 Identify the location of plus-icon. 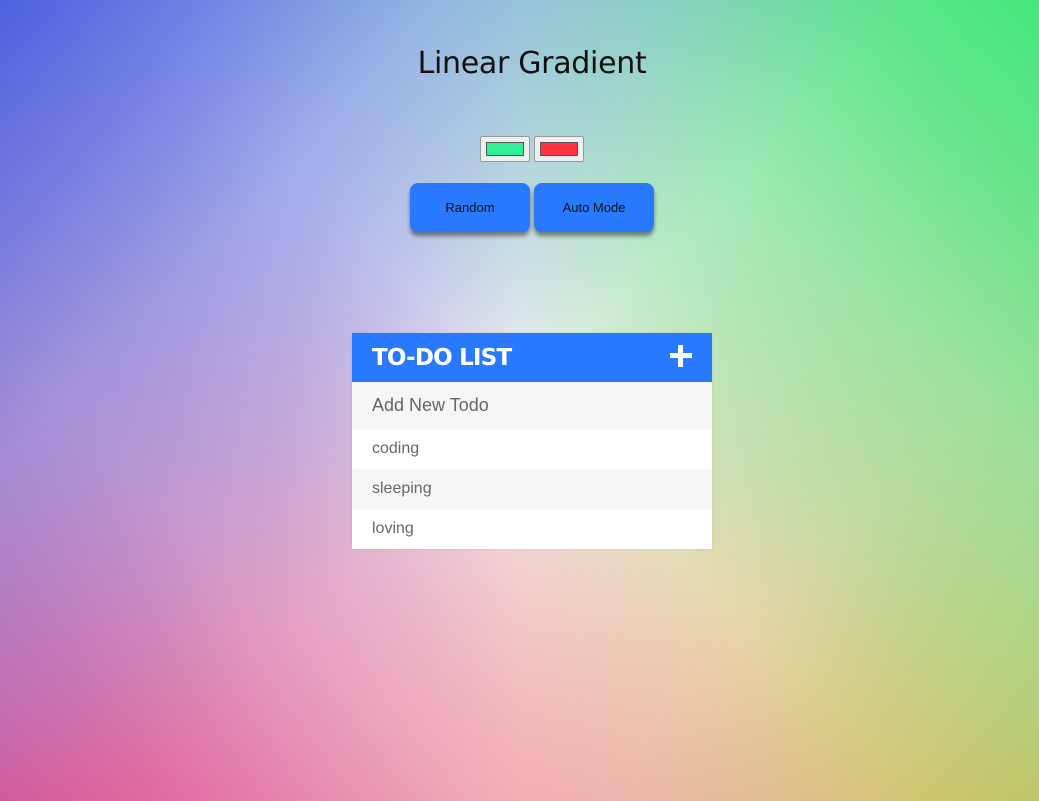
(681, 355).